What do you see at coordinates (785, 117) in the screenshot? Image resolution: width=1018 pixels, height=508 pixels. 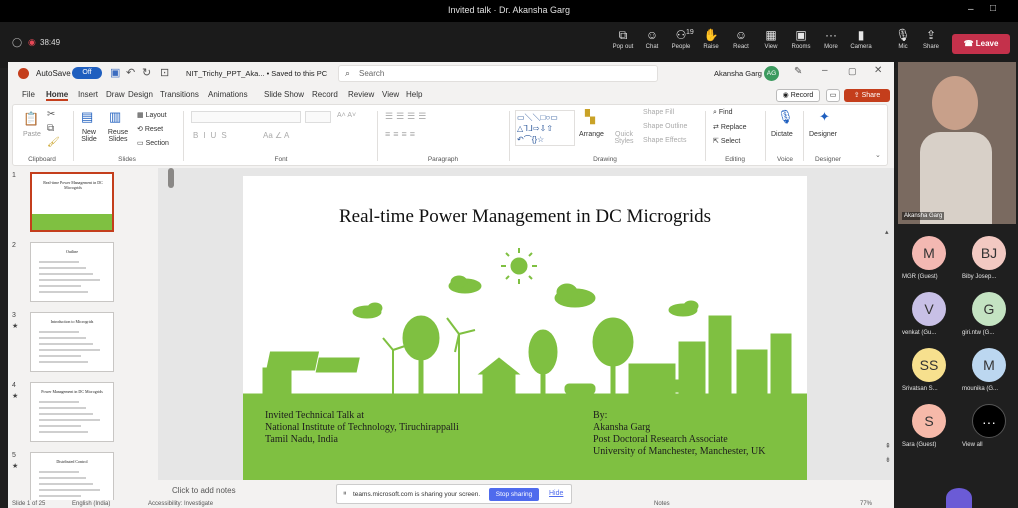 I see `microphone-icon: 🎙` at bounding box center [785, 117].